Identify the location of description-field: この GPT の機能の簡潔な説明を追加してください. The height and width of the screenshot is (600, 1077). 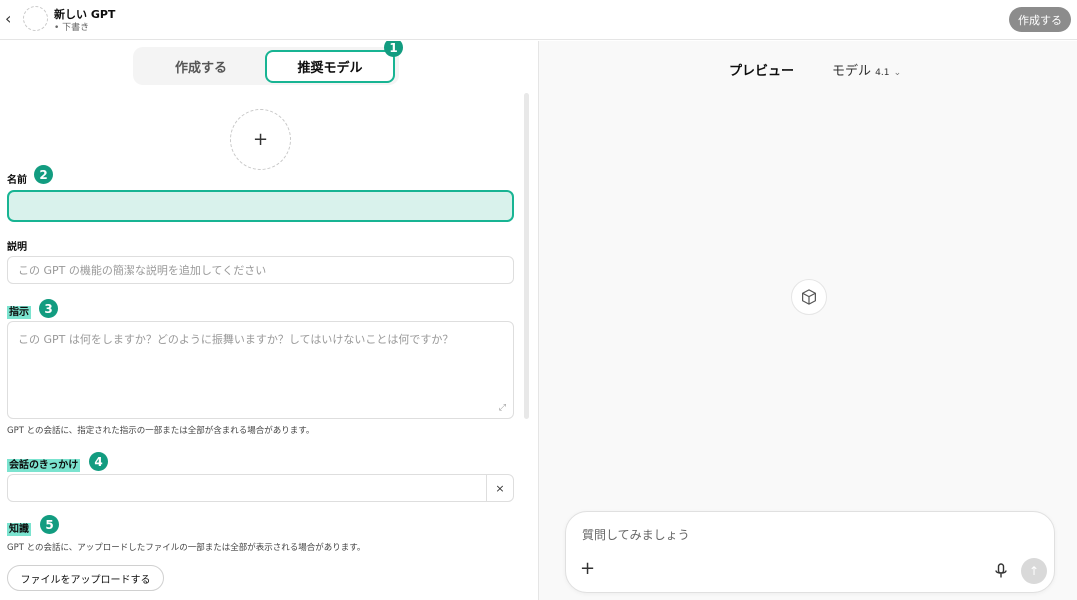
(260, 270).